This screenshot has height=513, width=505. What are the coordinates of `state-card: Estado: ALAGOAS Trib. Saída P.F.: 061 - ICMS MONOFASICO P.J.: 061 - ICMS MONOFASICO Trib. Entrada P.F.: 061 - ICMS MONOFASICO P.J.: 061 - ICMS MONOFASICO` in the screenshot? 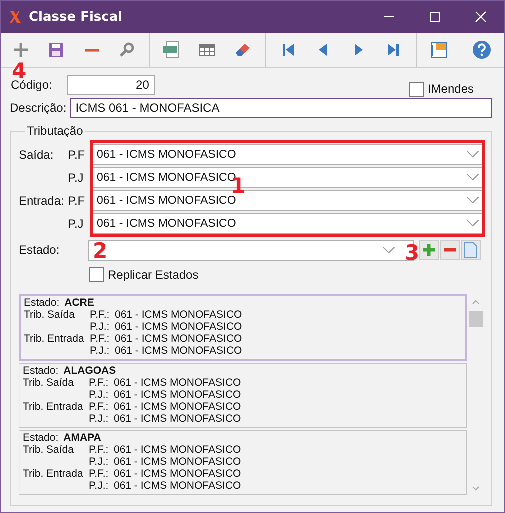 It's located at (243, 395).